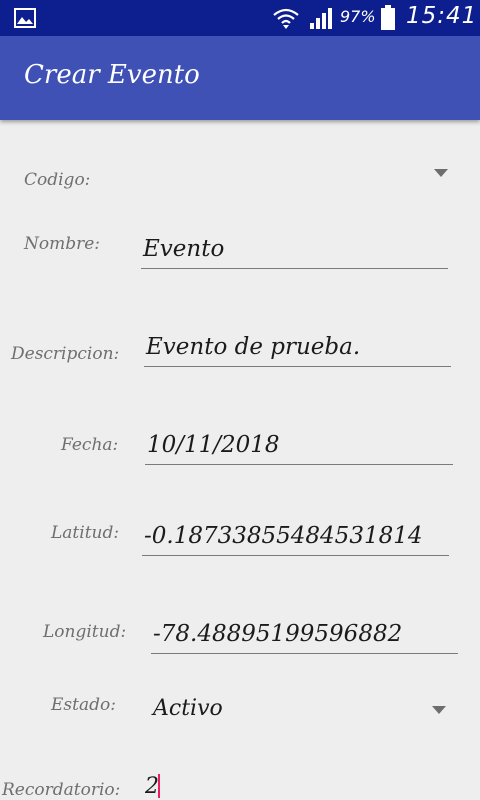 The height and width of the screenshot is (800, 480). What do you see at coordinates (278, 634) in the screenshot?
I see `longitud-value: -78.48895199596882` at bounding box center [278, 634].